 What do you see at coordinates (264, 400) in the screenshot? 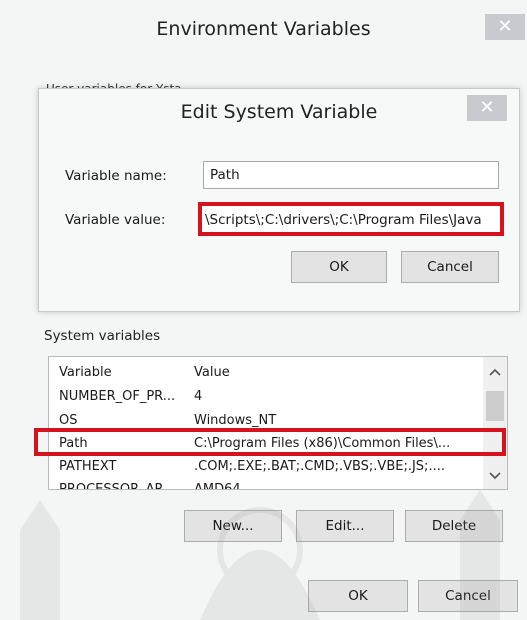
I see `table-row: NUMBER_OF_PR... 4` at bounding box center [264, 400].